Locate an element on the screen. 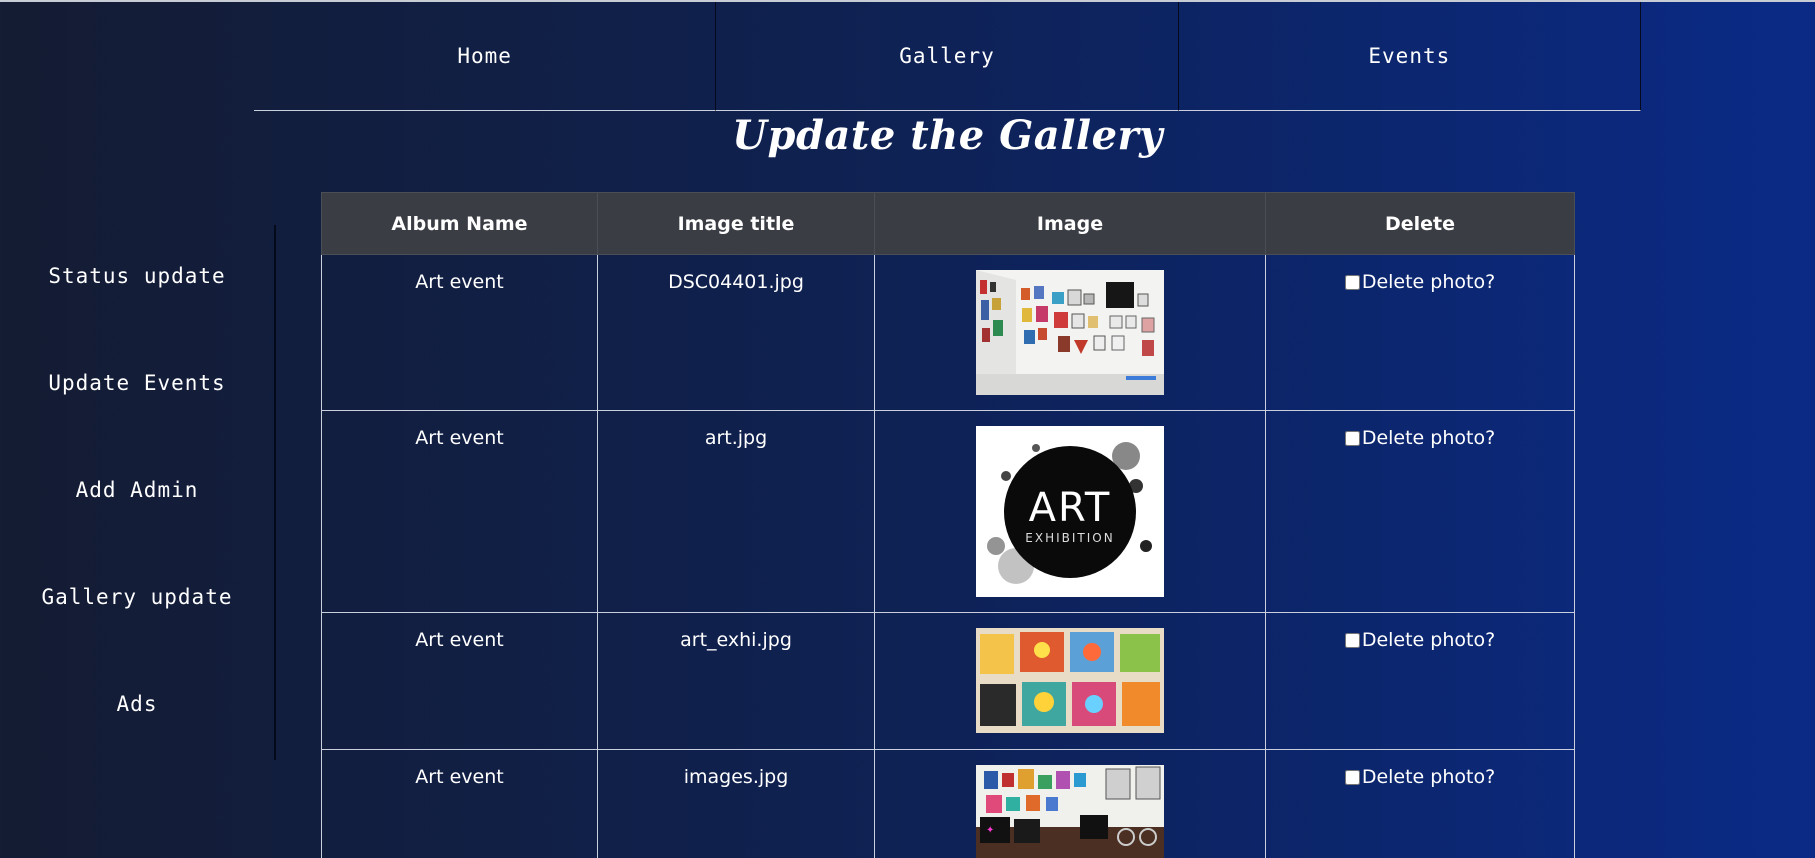 Image resolution: width=1815 pixels, height=858 pixels. header-image: Image is located at coordinates (1070, 223).